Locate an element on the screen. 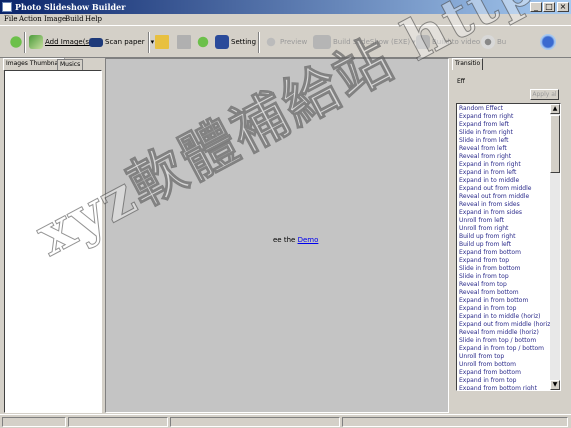 The height and width of the screenshot is (428, 571). effect-item: Unroll from bottom is located at coordinates (509, 365).